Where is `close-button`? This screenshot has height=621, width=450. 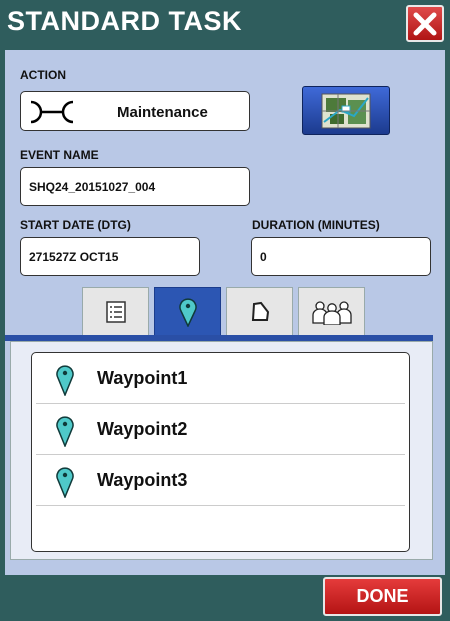 close-button is located at coordinates (425, 23).